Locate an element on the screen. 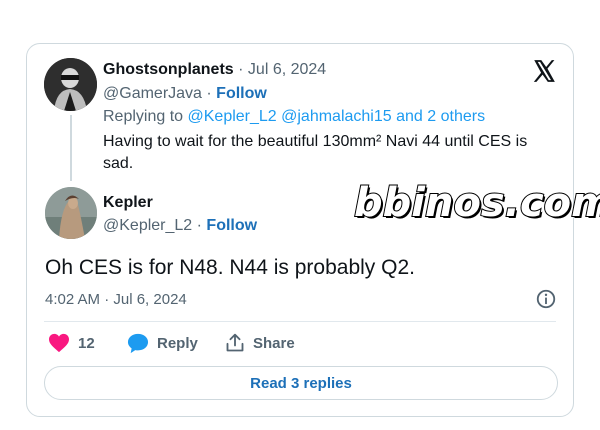  watermark-text: bbinos.com is located at coordinates (476, 203).